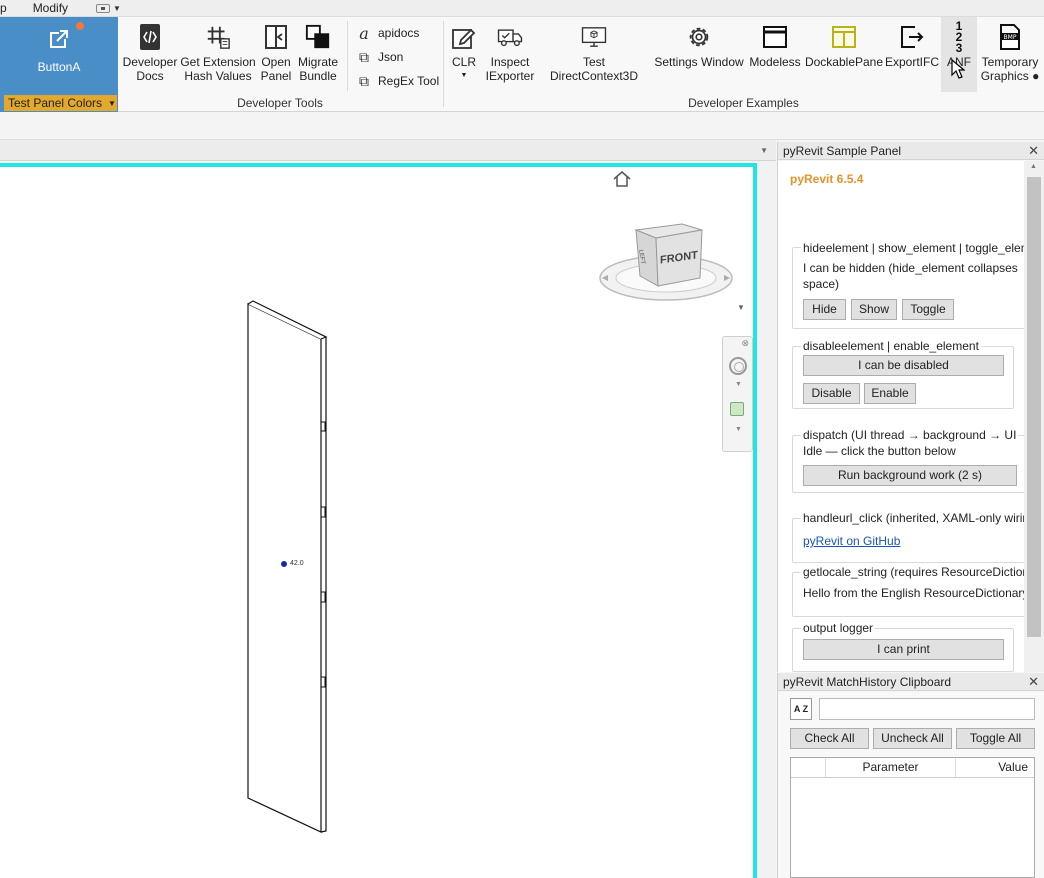 The height and width of the screenshot is (878, 1044). What do you see at coordinates (276, 37) in the screenshot?
I see `panel-icon` at bounding box center [276, 37].